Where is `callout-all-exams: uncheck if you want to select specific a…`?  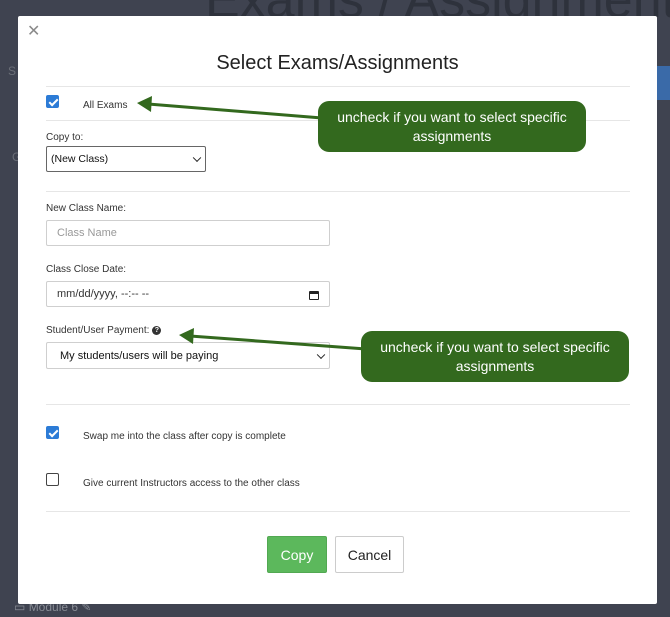
callout-all-exams: uncheck if you want to select specific a… is located at coordinates (452, 126).